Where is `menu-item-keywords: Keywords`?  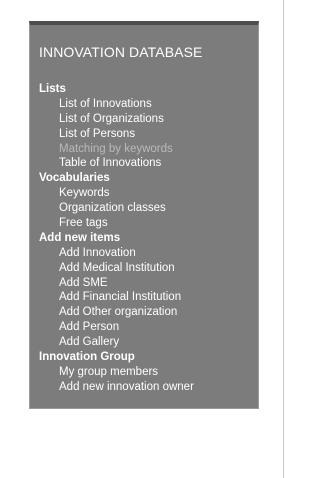 menu-item-keywords: Keywords is located at coordinates (146, 193).